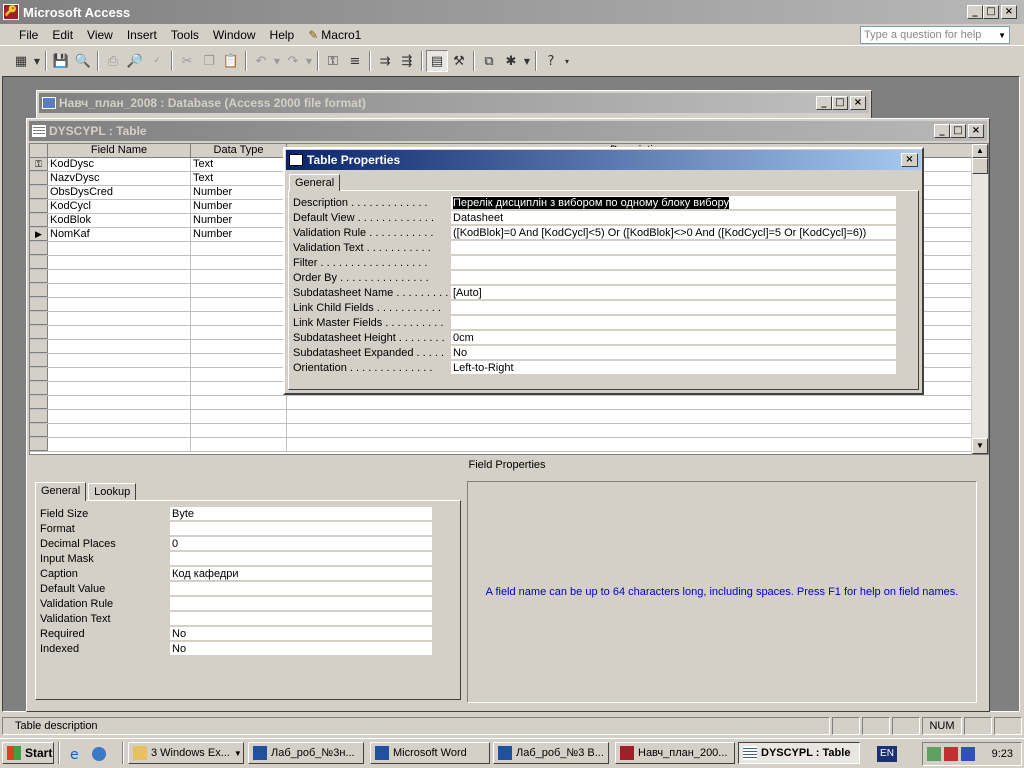 Image resolution: width=1024 pixels, height=768 pixels. What do you see at coordinates (333, 61) in the screenshot?
I see `primary-key-icon: ⚿` at bounding box center [333, 61].